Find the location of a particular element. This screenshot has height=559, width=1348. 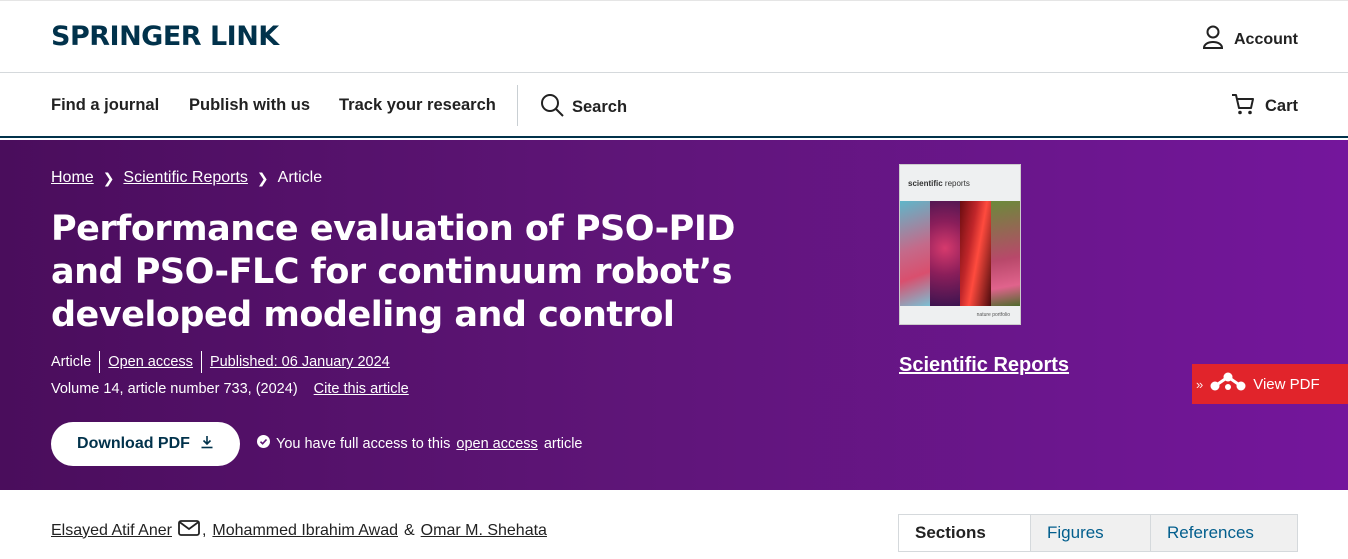

author-link: Elsayed Atif Aner is located at coordinates (111, 531).